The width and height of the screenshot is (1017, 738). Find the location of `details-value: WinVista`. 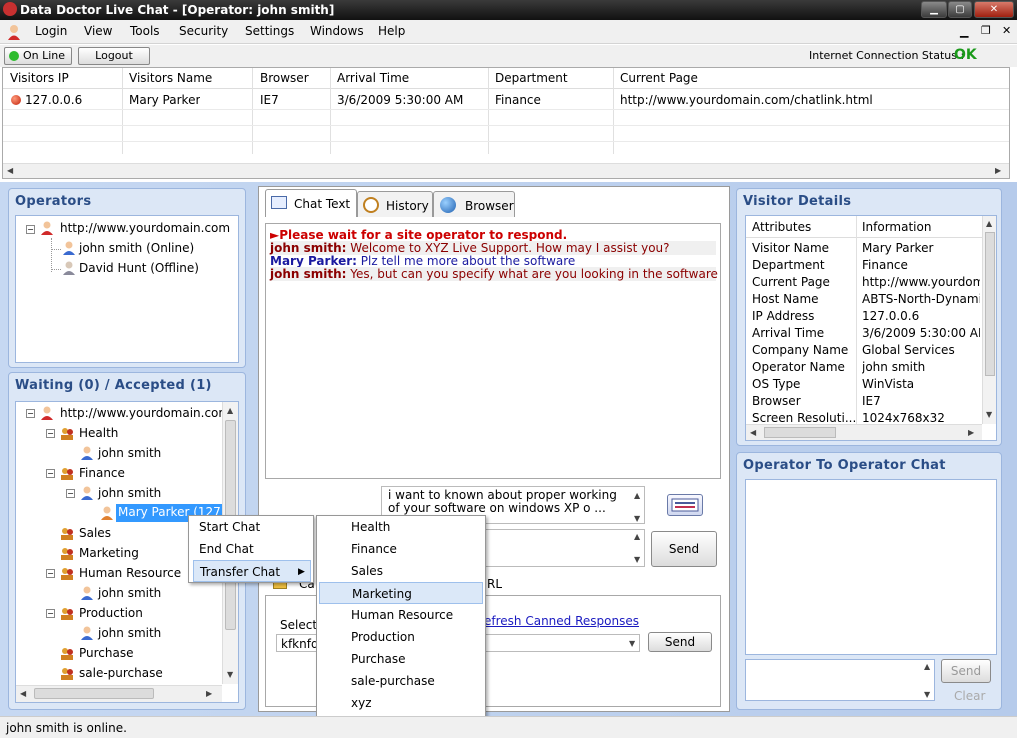

details-value: WinVista is located at coordinates (921, 384).